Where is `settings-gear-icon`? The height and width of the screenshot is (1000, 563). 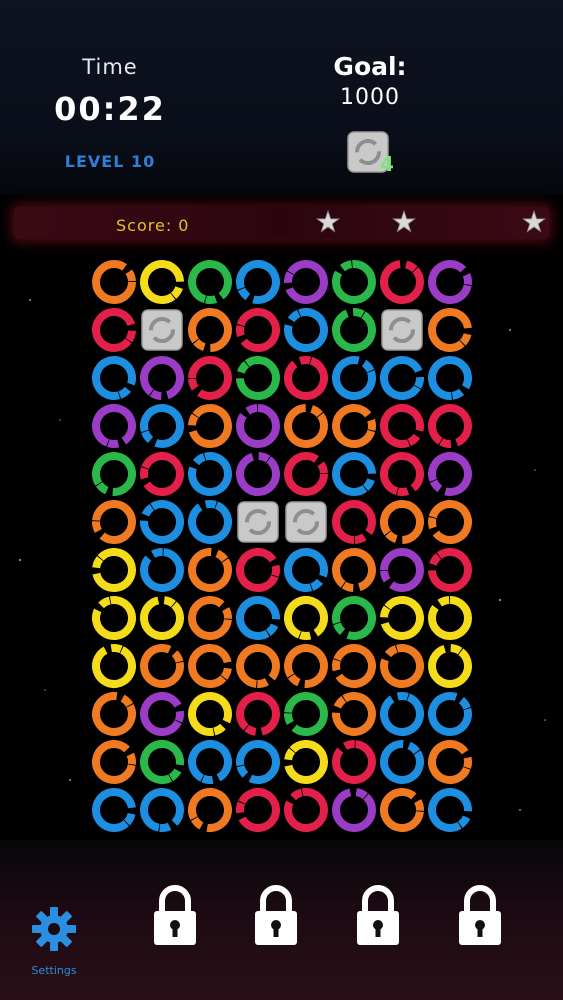 settings-gear-icon is located at coordinates (54, 929).